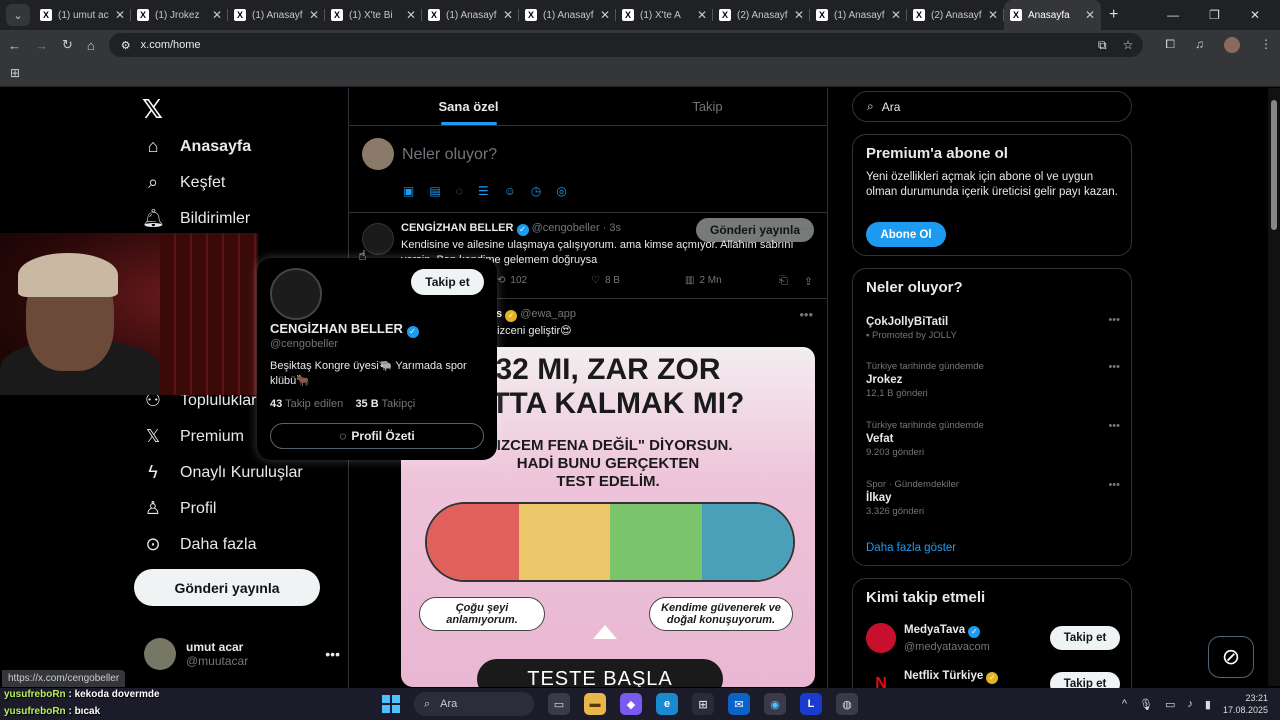 The width and height of the screenshot is (1280, 720). What do you see at coordinates (775, 704) in the screenshot?
I see `chrome-icon: ◉` at bounding box center [775, 704].